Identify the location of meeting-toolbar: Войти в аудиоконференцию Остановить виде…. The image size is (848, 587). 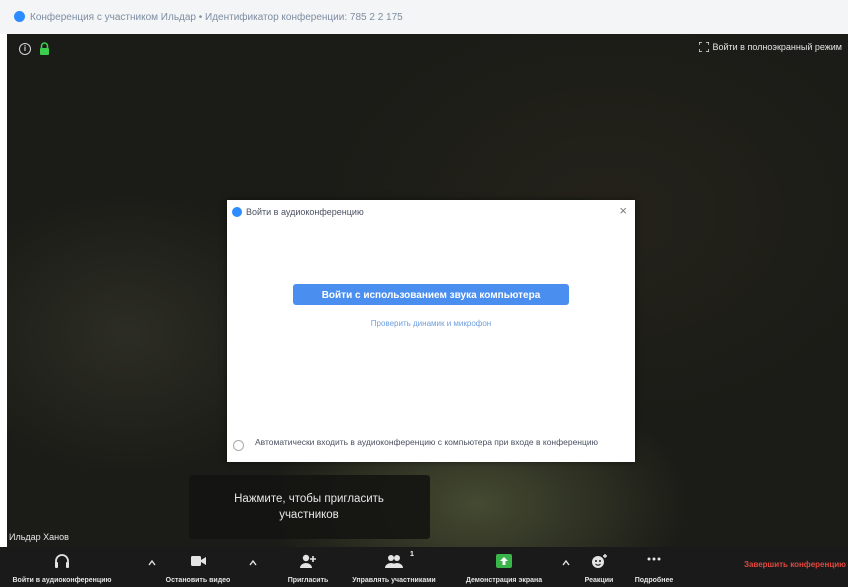
(424, 567).